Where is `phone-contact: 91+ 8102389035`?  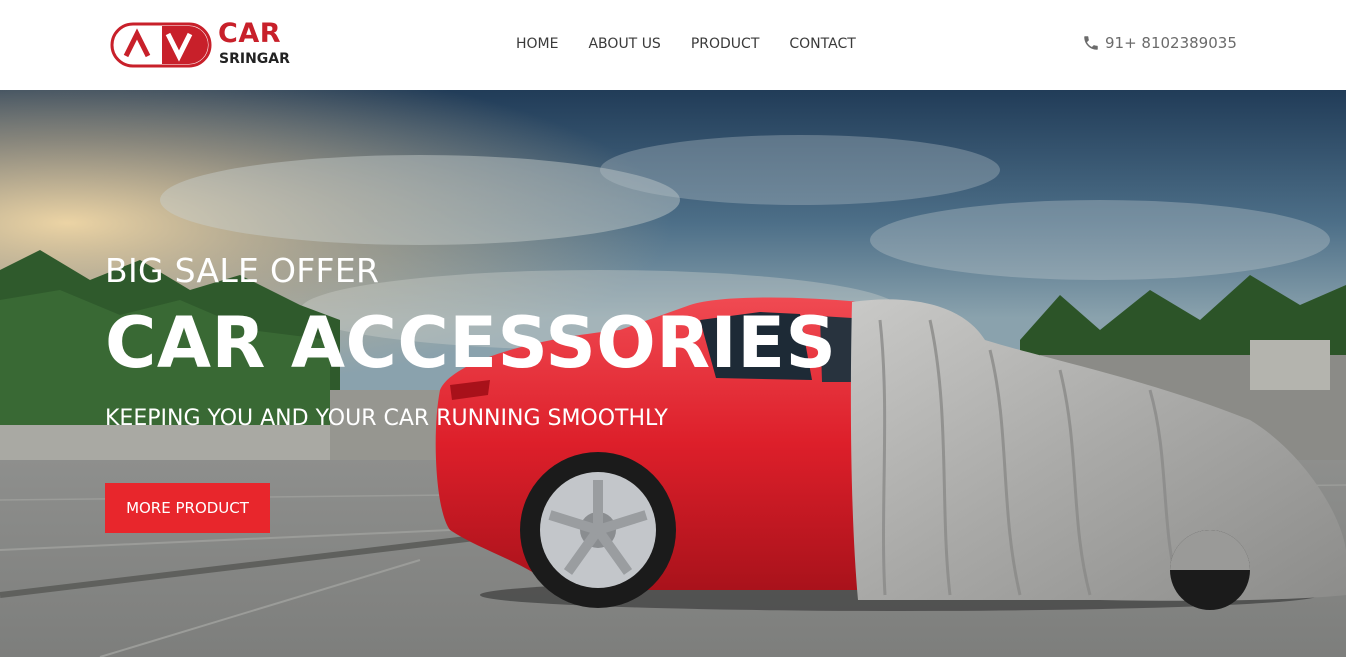 phone-contact: 91+ 8102389035 is located at coordinates (1159, 43).